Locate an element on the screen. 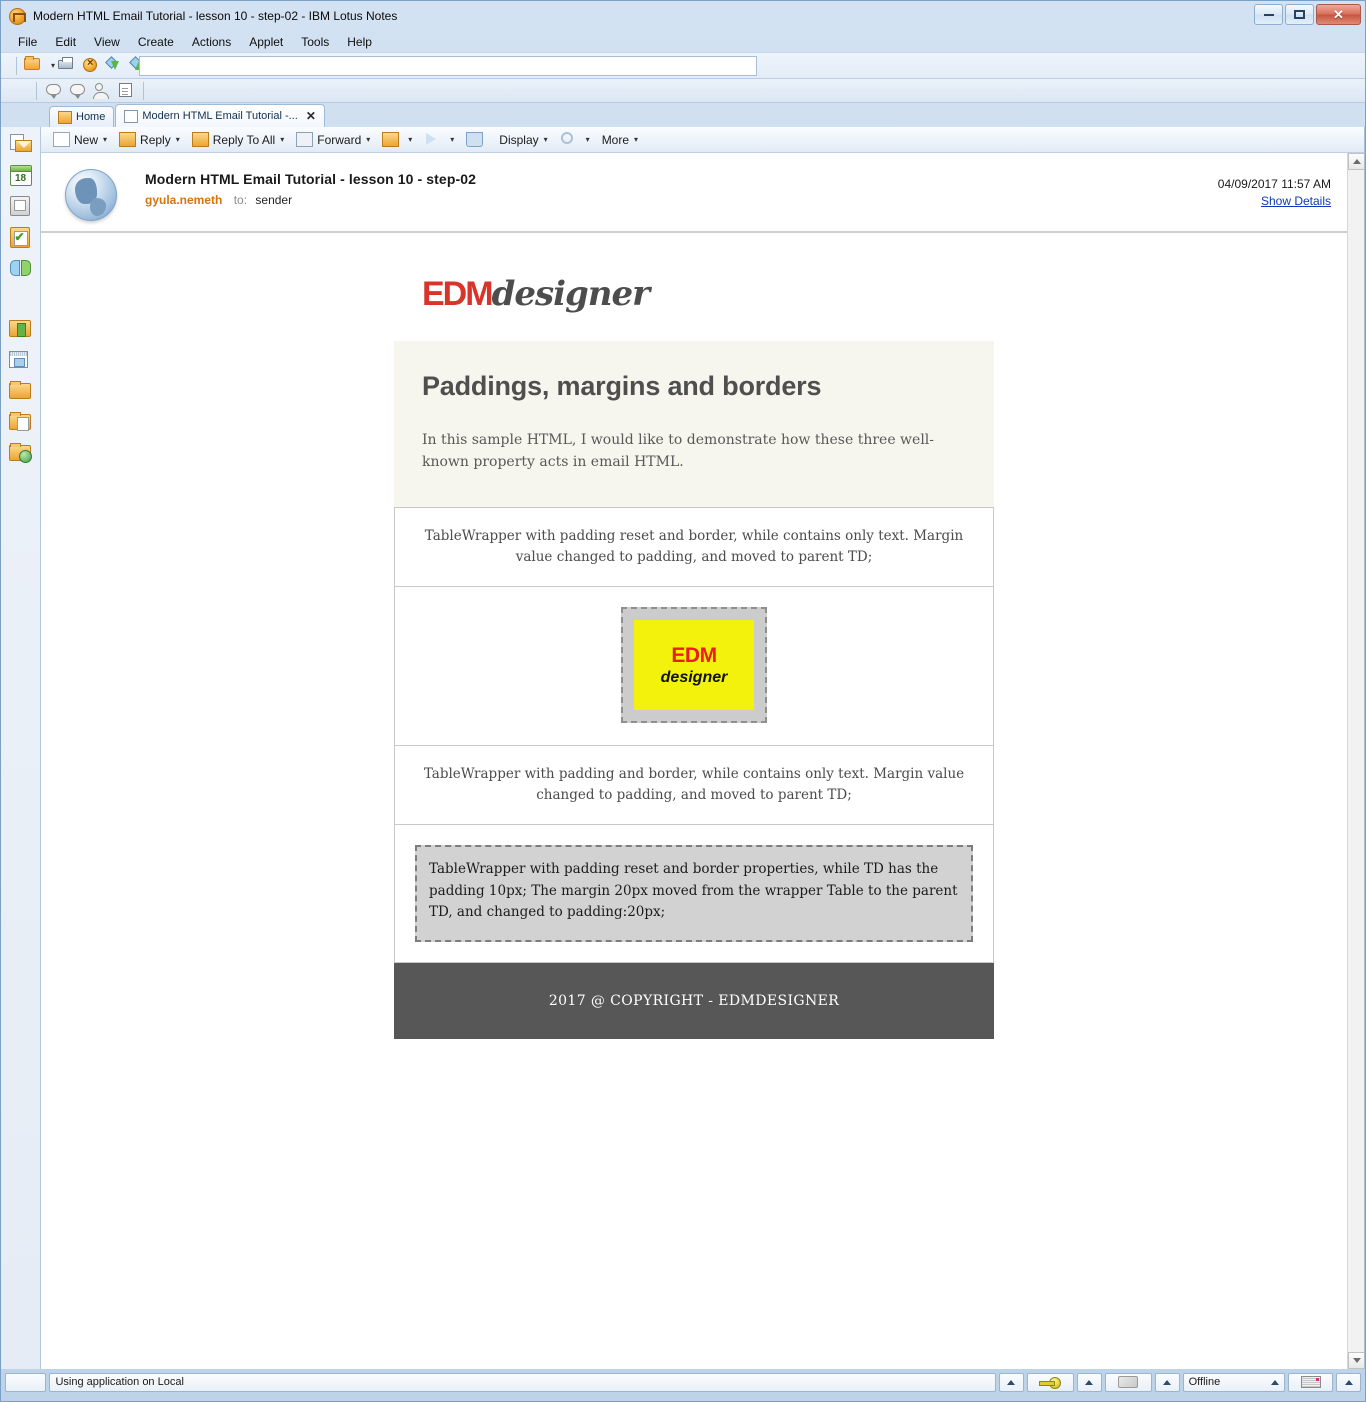  forward-button: Forward ▾ is located at coordinates (333, 140).